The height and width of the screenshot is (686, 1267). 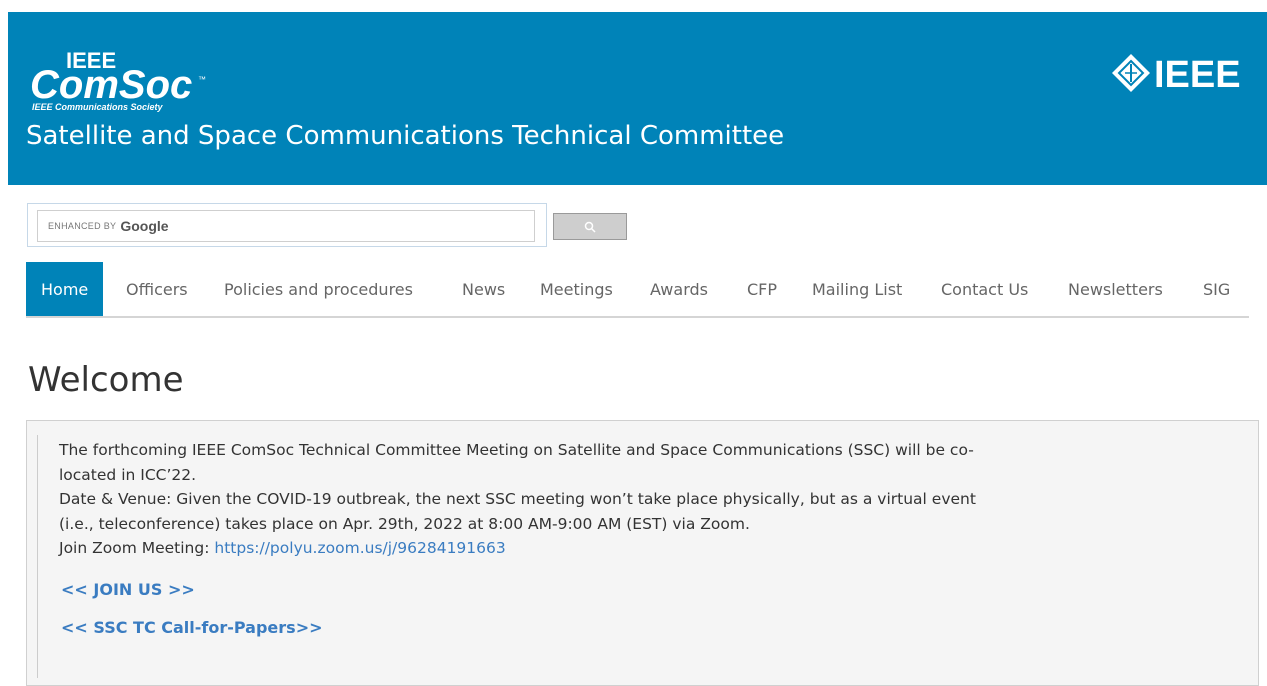 I want to click on ssc-cfp-link: << SSC TC Call-for-Papers>>, so click(x=192, y=627).